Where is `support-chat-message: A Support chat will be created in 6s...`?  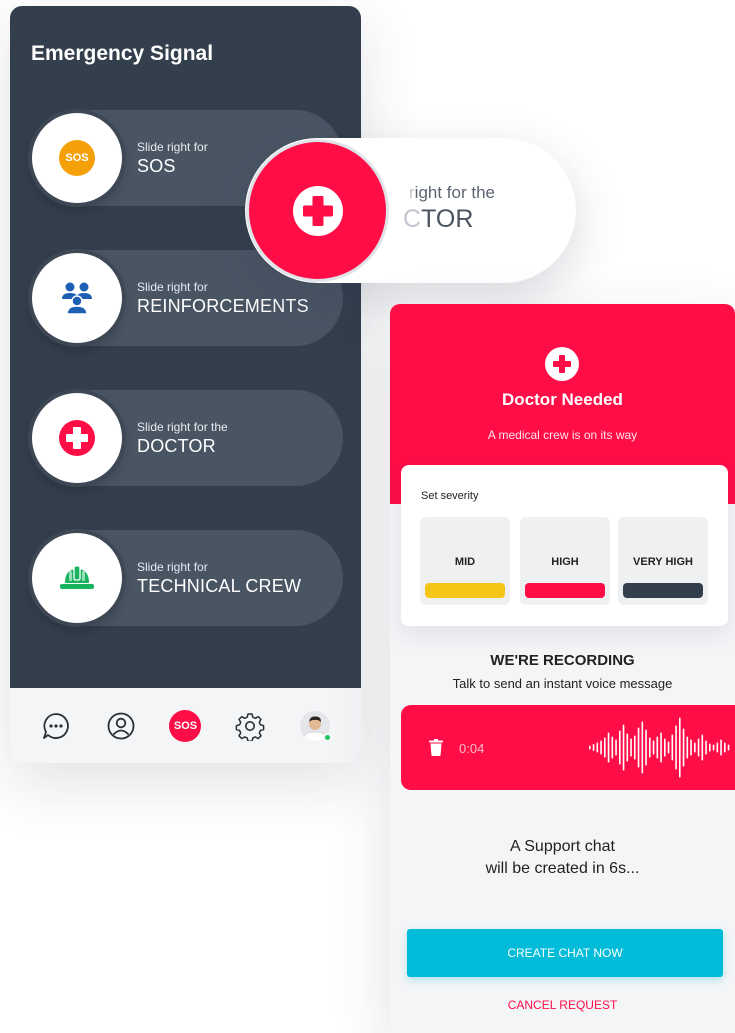 support-chat-message: A Support chat will be created in 6s... is located at coordinates (562, 858).